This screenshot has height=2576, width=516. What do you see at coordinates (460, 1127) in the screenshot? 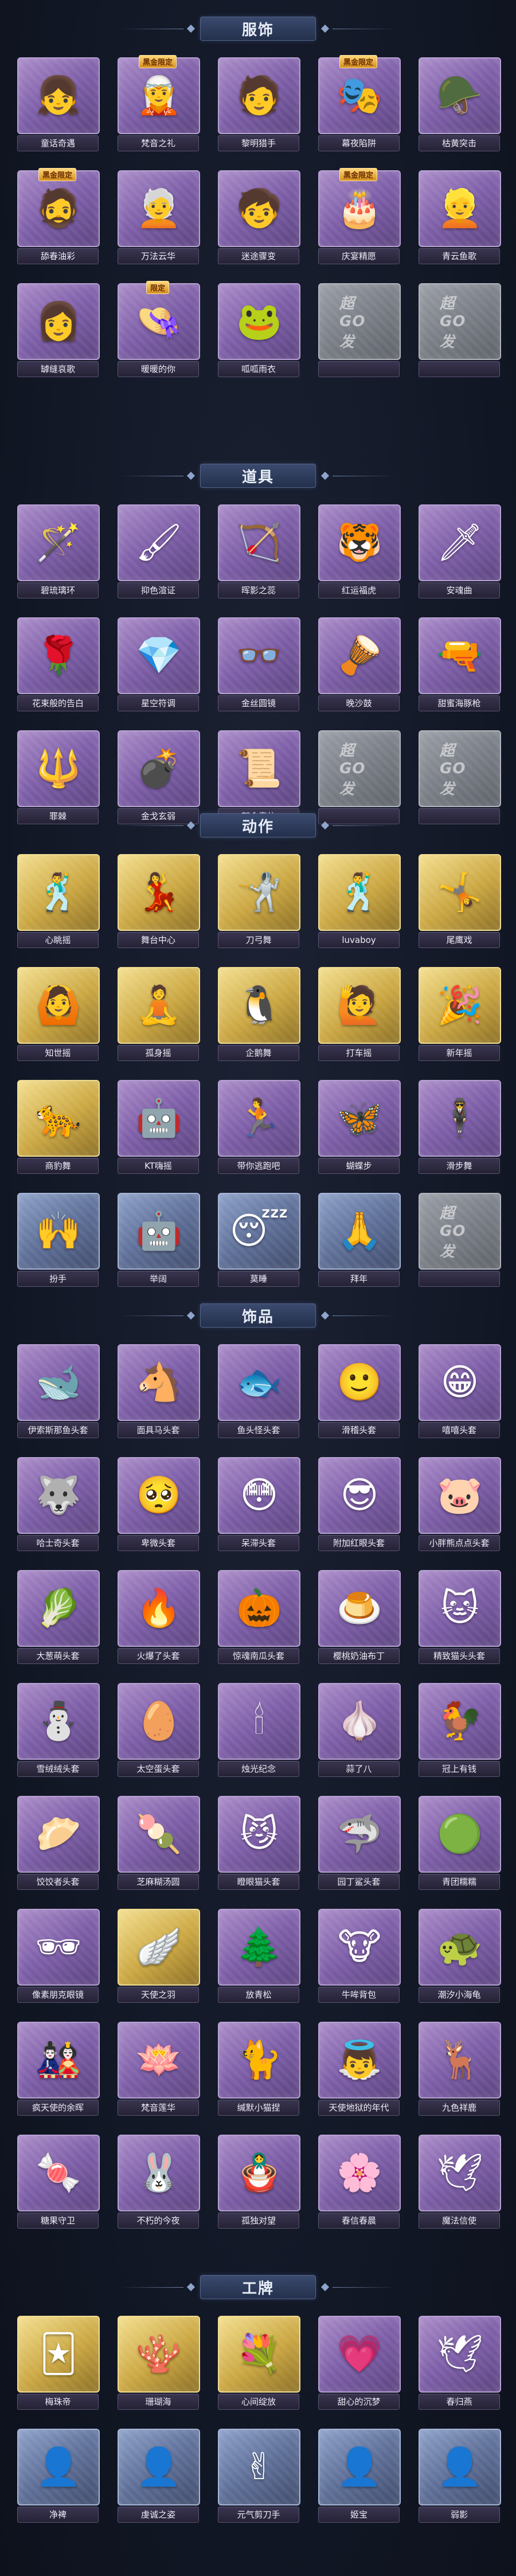
I see `item-card: 🕴 滑步舞` at bounding box center [460, 1127].